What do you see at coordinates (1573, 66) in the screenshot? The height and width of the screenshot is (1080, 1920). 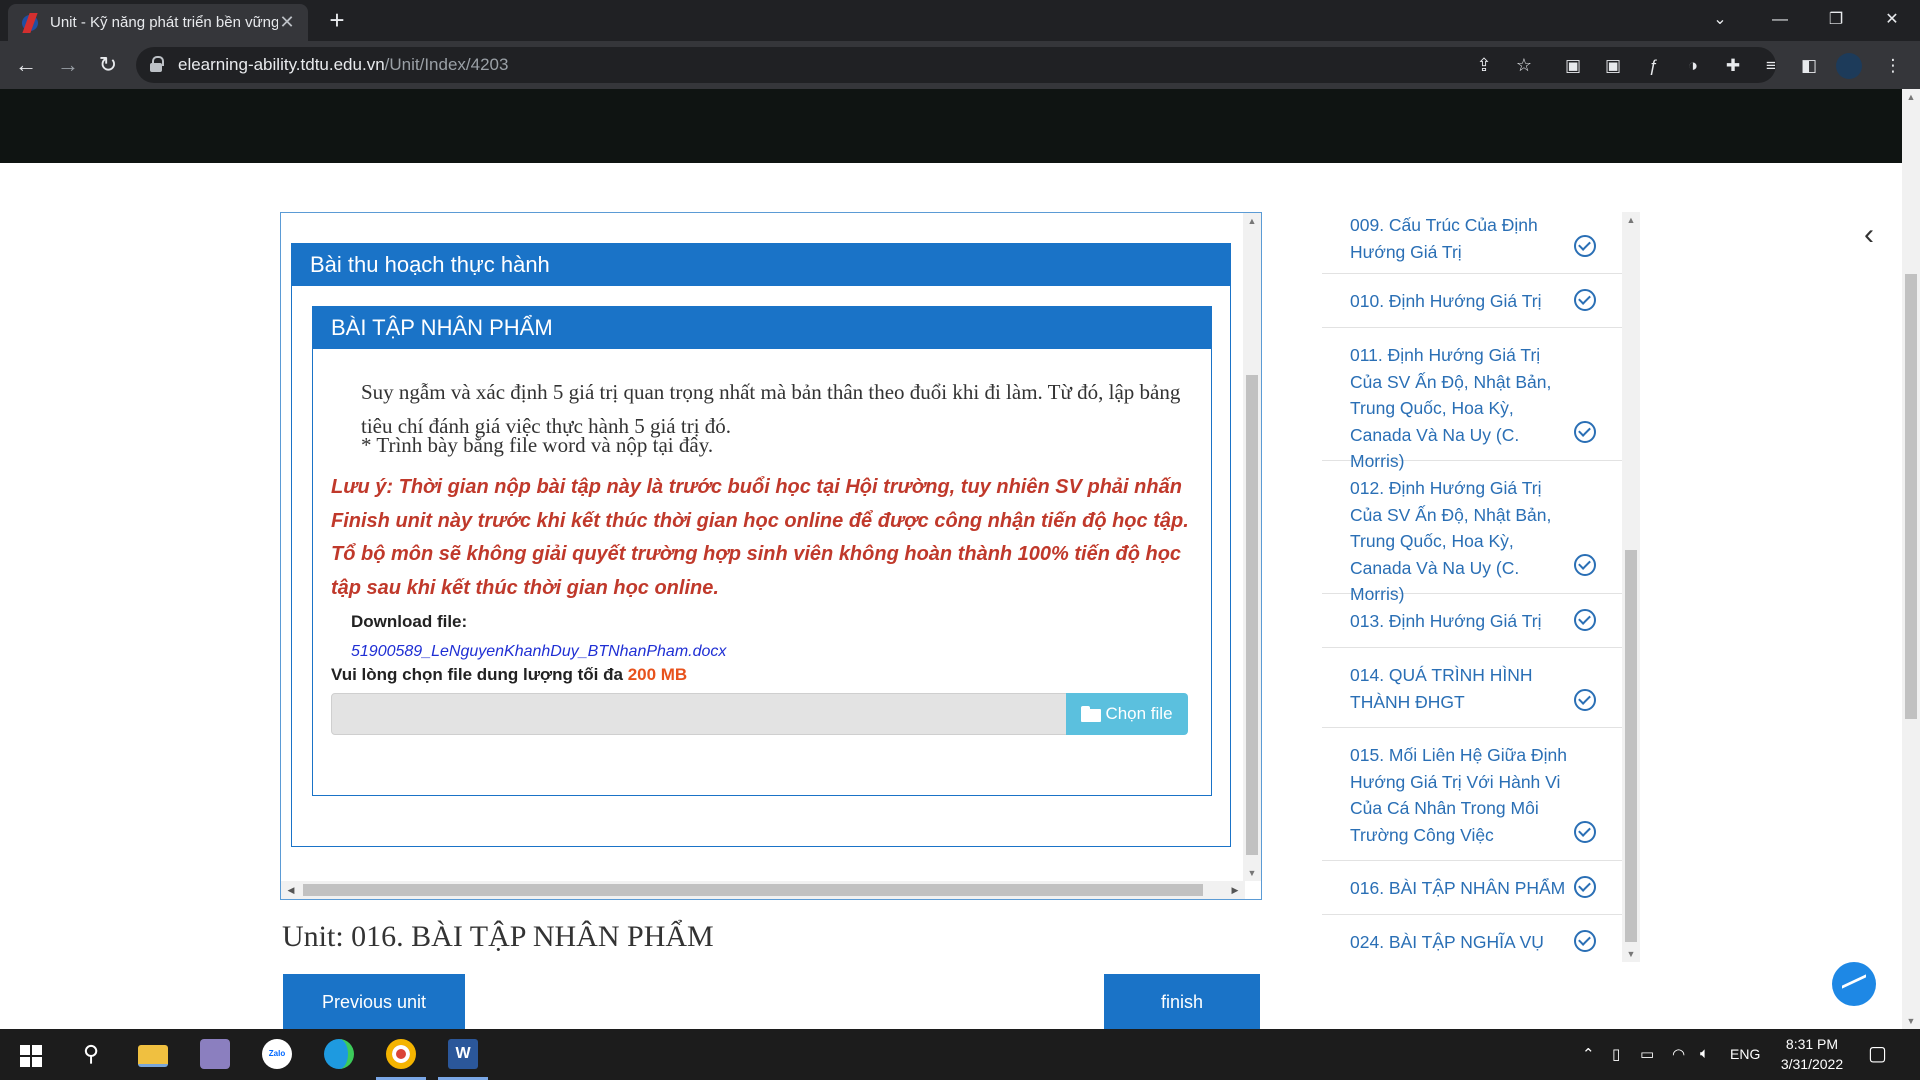 I see `extension-tab-icon: ▣` at bounding box center [1573, 66].